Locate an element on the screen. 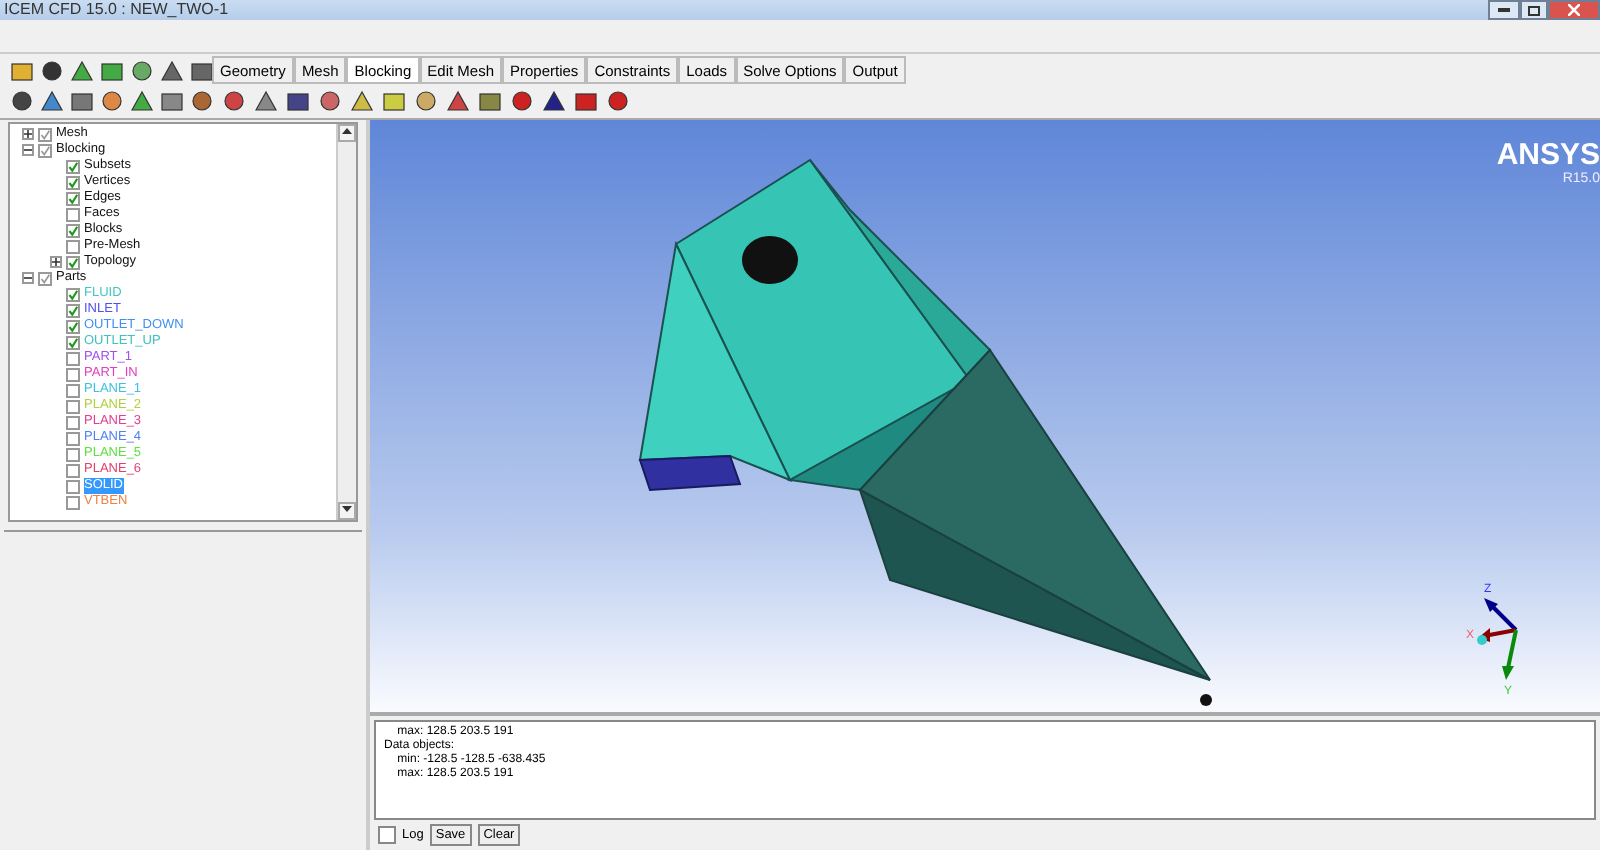 This screenshot has width=1600, height=850. minimize-icon is located at coordinates (1504, 10).